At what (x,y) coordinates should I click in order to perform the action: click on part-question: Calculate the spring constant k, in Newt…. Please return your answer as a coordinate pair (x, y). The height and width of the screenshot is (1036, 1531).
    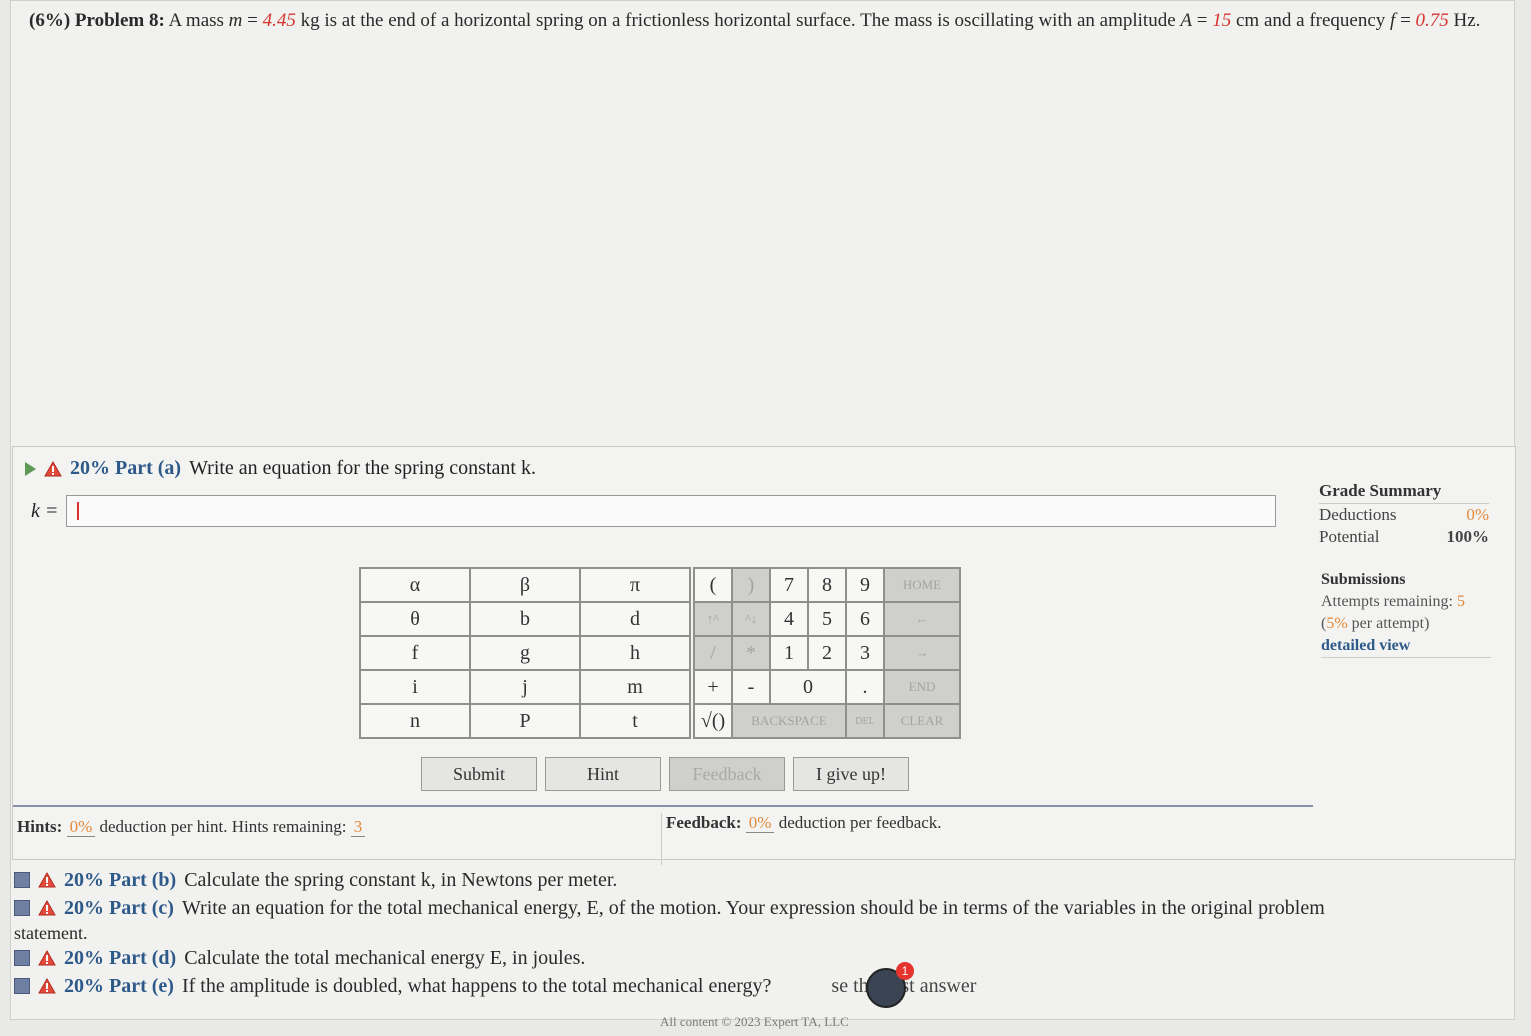
    Looking at the image, I should click on (401, 880).